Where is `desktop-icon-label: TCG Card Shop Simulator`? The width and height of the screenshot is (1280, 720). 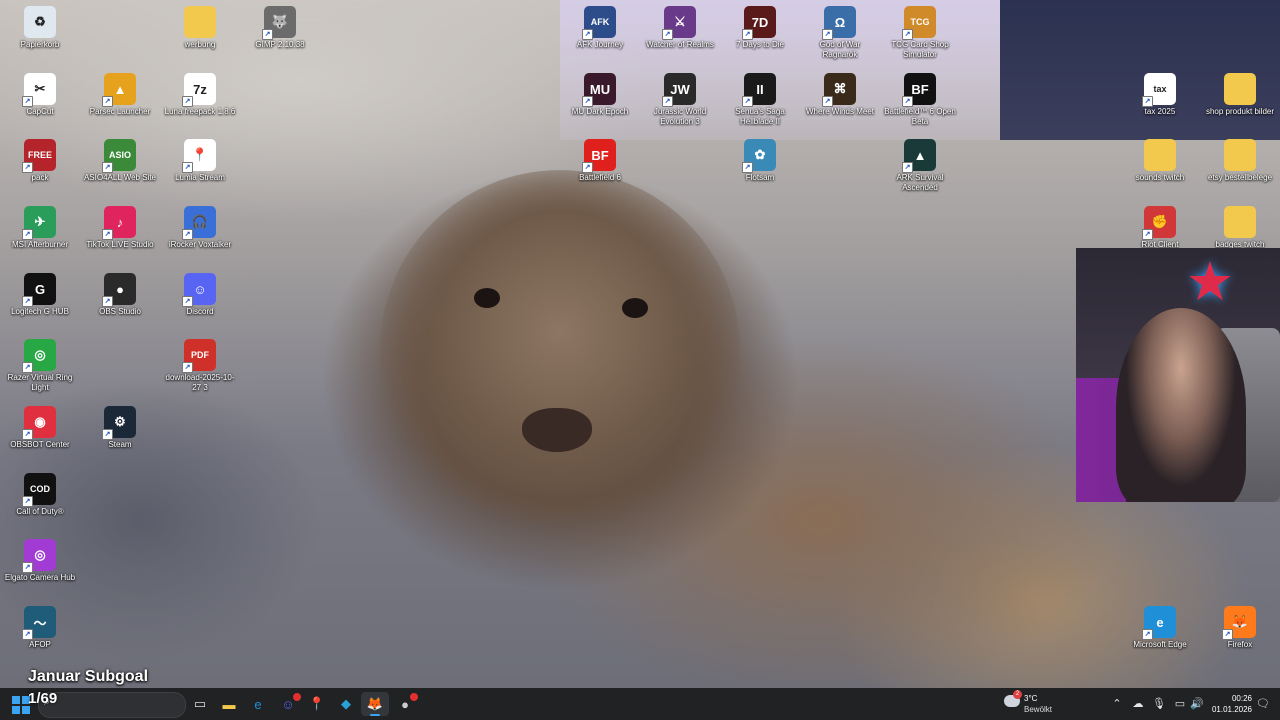 desktop-icon-label: TCG Card Shop Simulator is located at coordinates (920, 49).